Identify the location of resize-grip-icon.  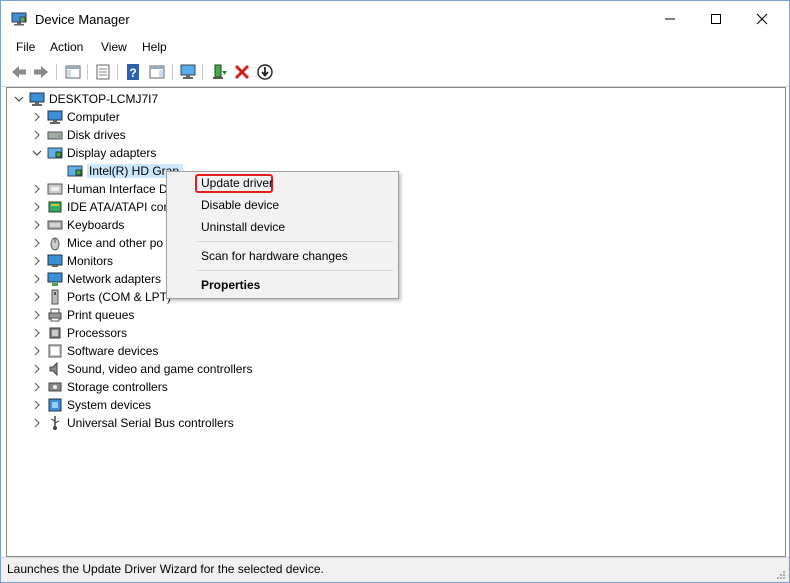
(781, 575).